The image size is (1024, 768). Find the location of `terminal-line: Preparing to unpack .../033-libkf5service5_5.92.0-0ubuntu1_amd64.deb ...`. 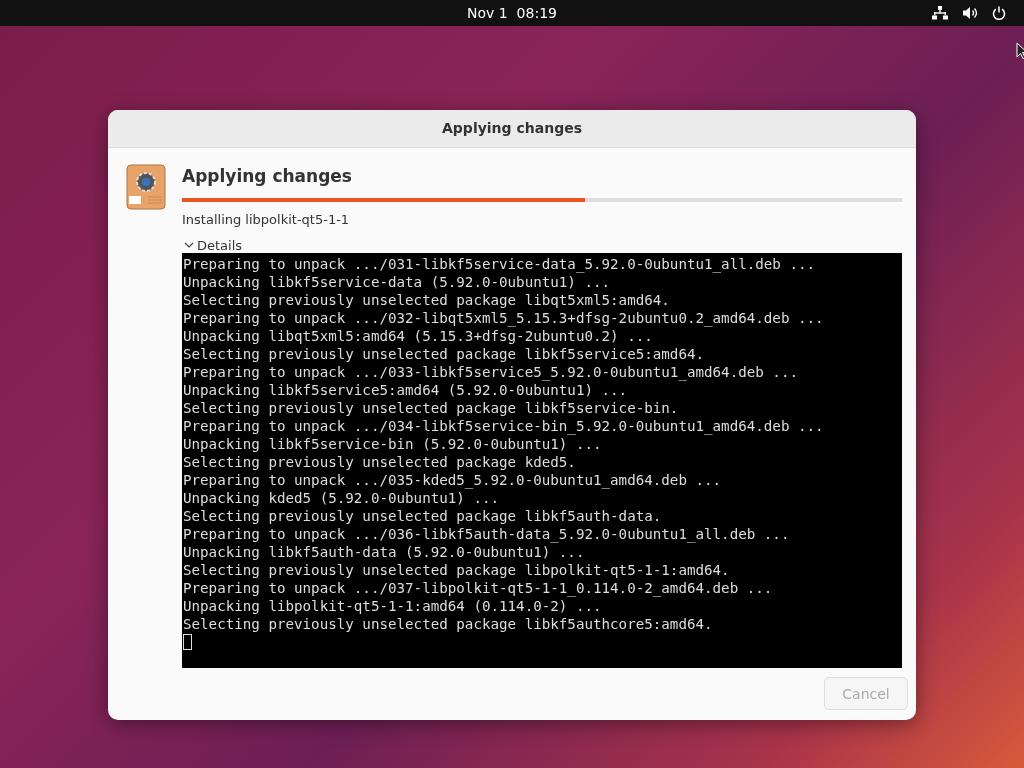

terminal-line: Preparing to unpack .../033-libkf5service5_5.92.0-0ubuntu1_amd64.deb ... is located at coordinates (491, 371).